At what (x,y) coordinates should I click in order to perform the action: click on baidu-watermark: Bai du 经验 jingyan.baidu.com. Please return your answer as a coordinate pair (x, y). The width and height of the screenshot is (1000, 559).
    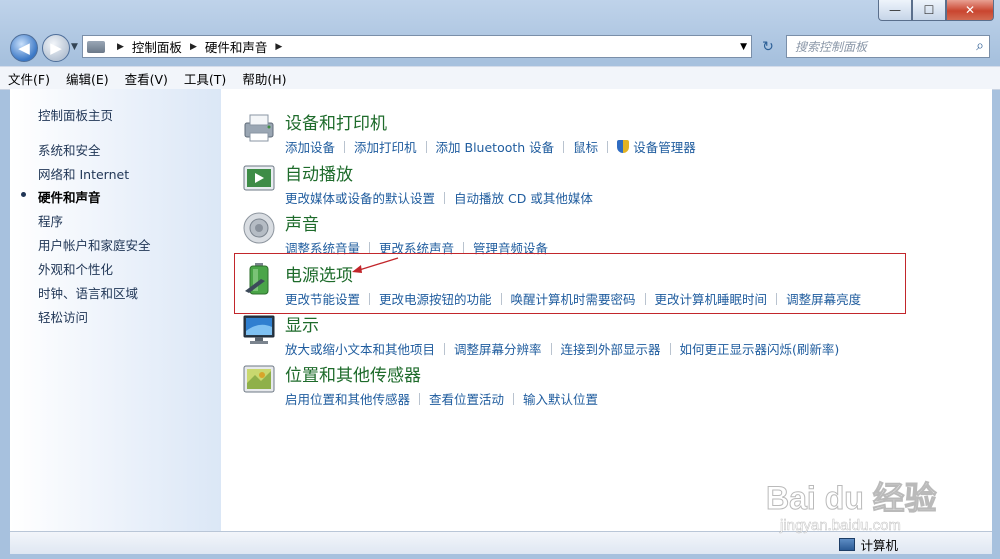
    Looking at the image, I should click on (878, 502).